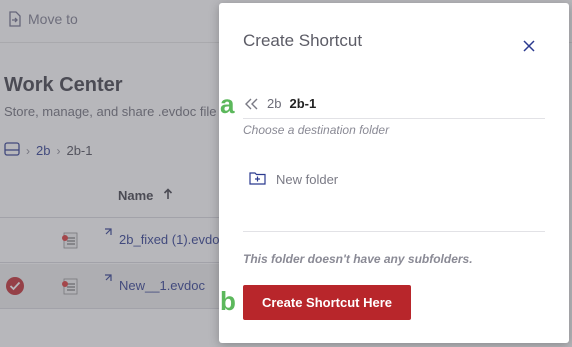  I want to click on empty-folder-message: This folder doesn't have any subfolders., so click(358, 259).